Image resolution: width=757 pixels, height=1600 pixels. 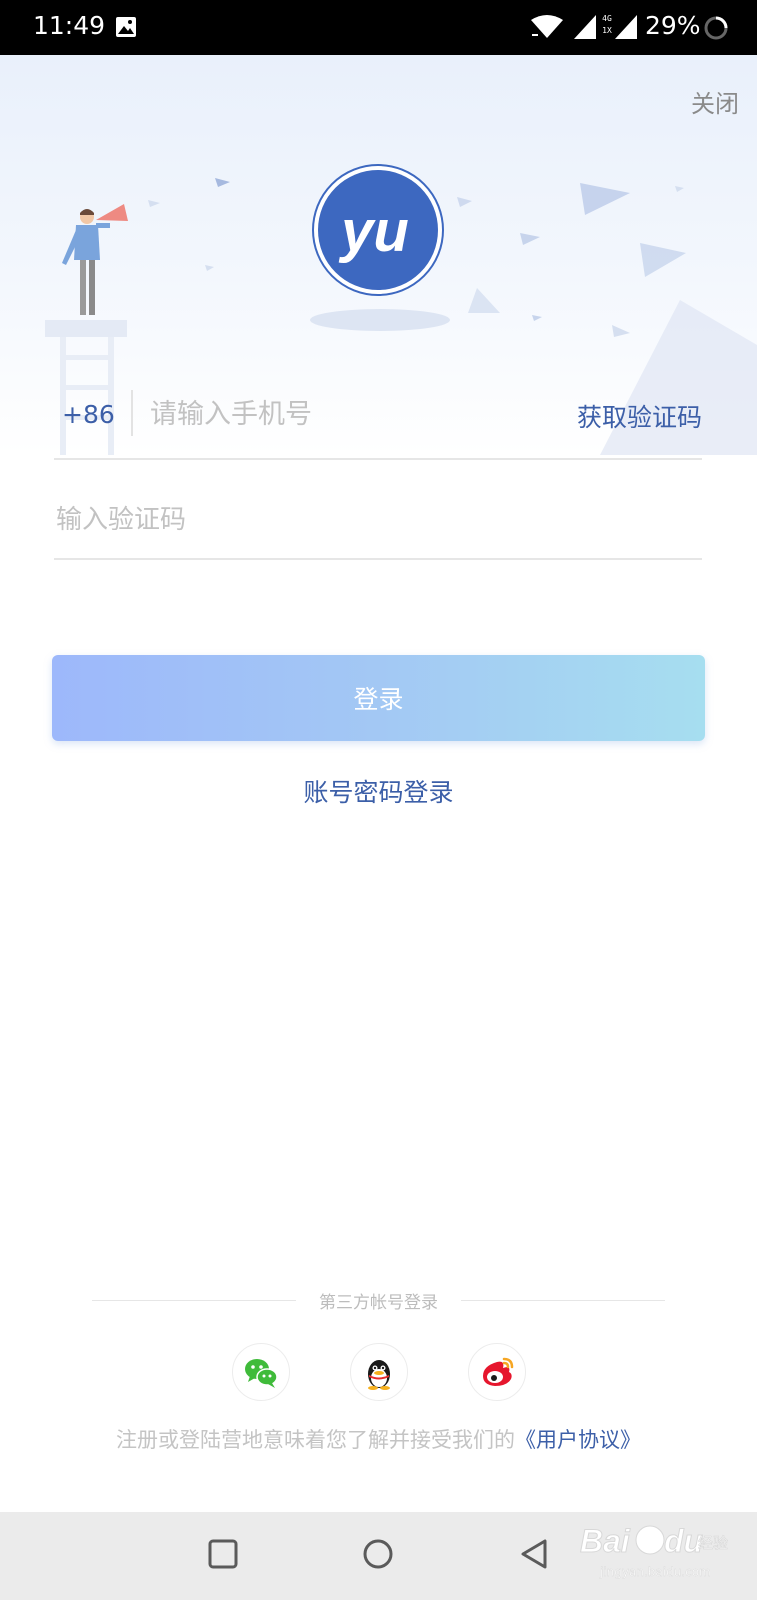 I want to click on home-icon, so click(x=378, y=1556).